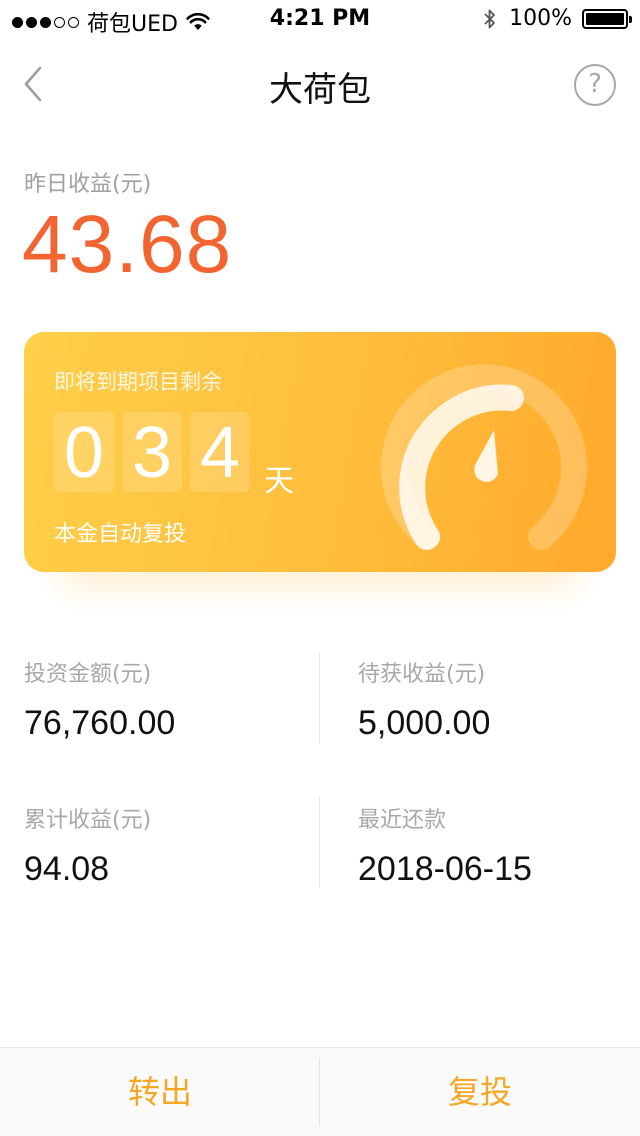 The image size is (640, 1136). I want to click on recent-repay-label: 最近还款, so click(402, 820).